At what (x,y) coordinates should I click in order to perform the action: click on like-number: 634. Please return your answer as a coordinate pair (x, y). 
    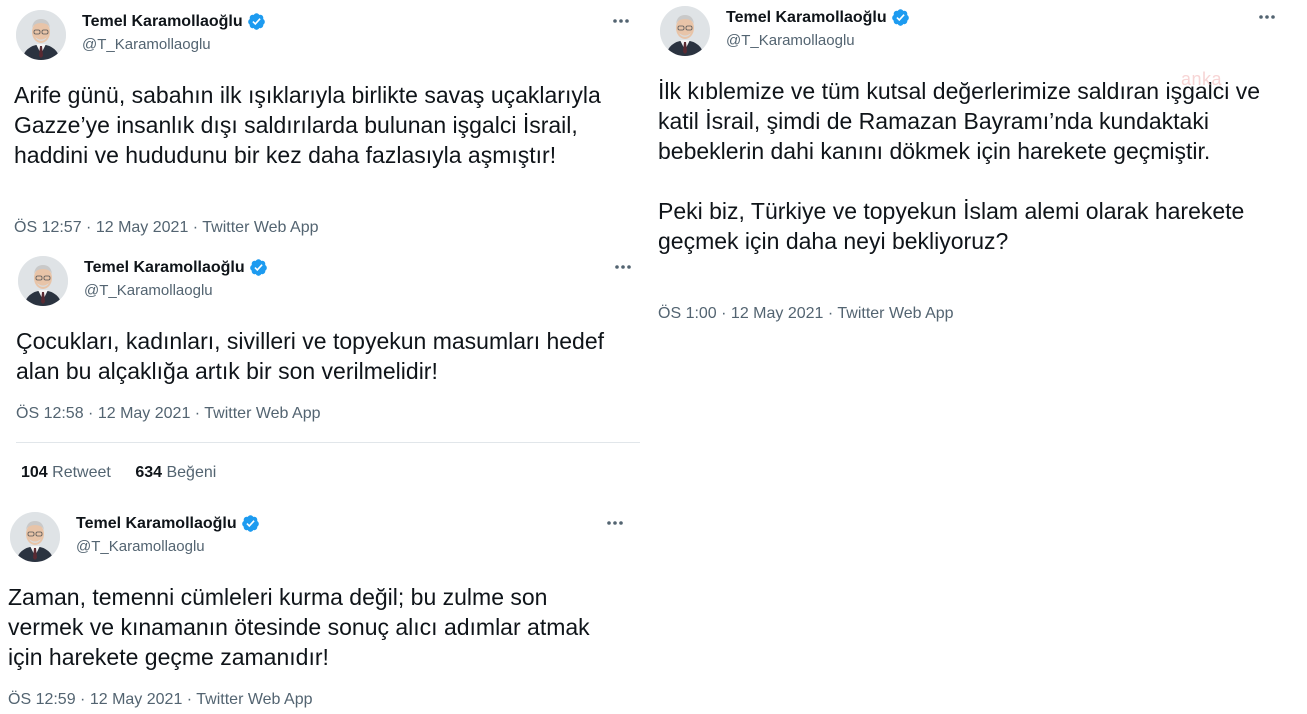
    Looking at the image, I should click on (149, 472).